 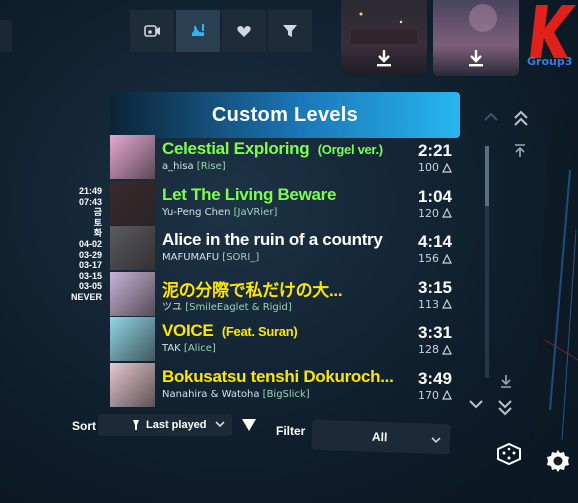 I want to click on date-entry: 03-29, so click(x=90, y=254).